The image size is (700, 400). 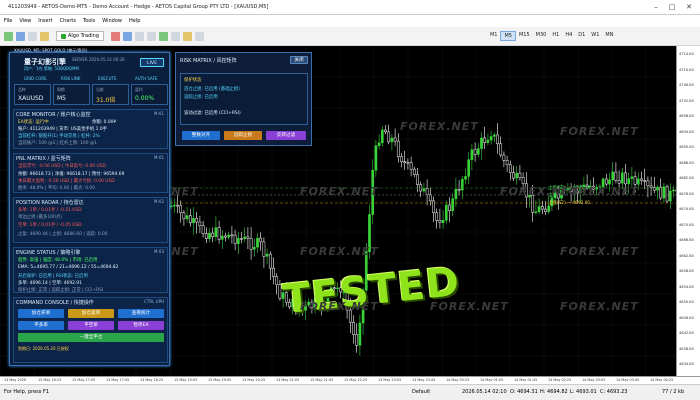 What do you see at coordinates (656, 7) in the screenshot?
I see `minimize-icon: –` at bounding box center [656, 7].